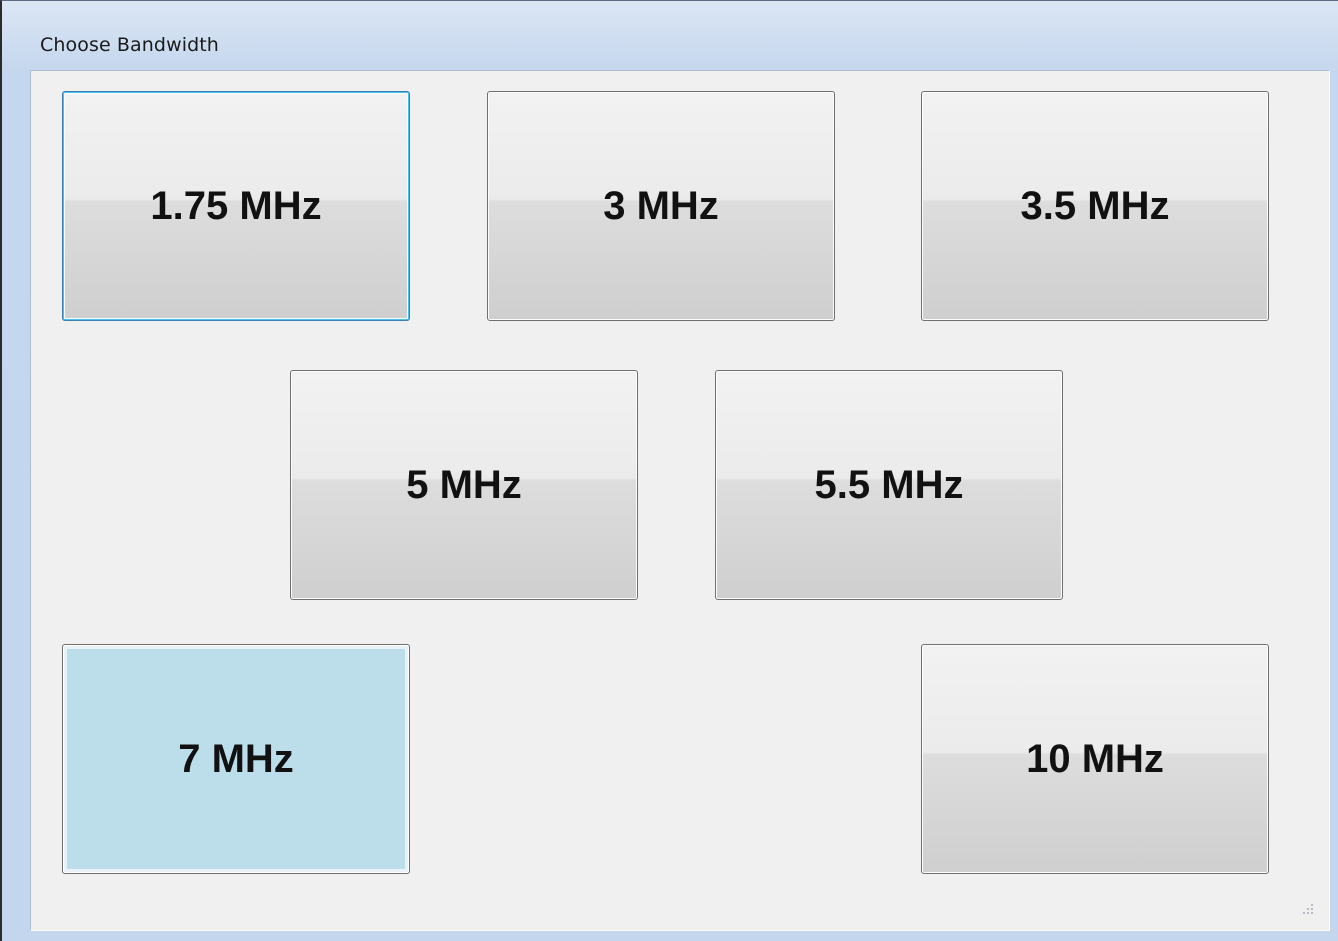  I want to click on bandwidth-button-label: 5.5 MHz, so click(889, 484).